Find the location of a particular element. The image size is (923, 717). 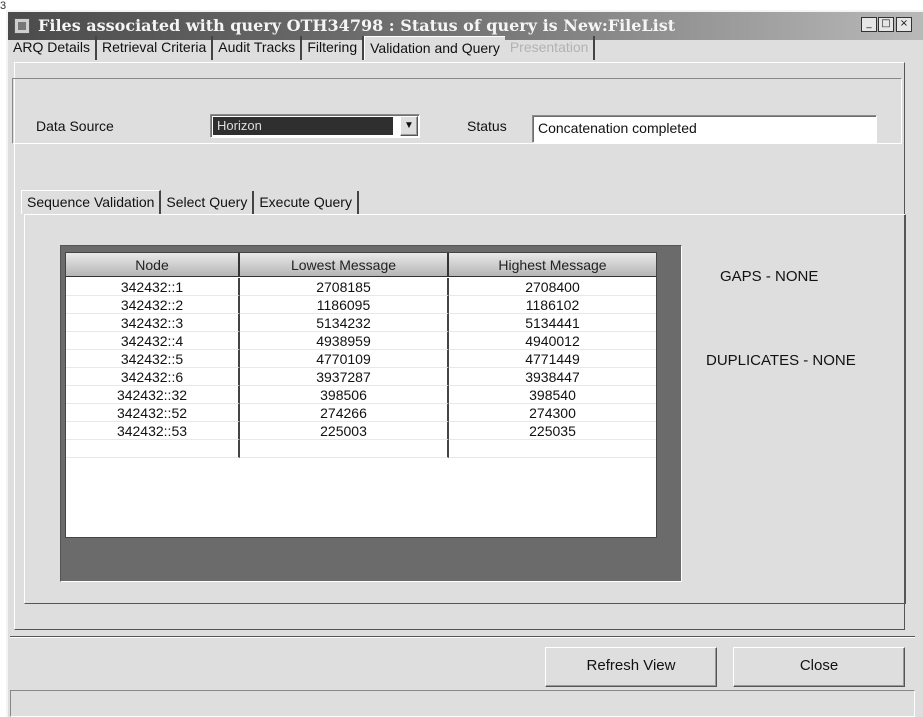

tab-select-query: Select Query is located at coordinates (208, 203).